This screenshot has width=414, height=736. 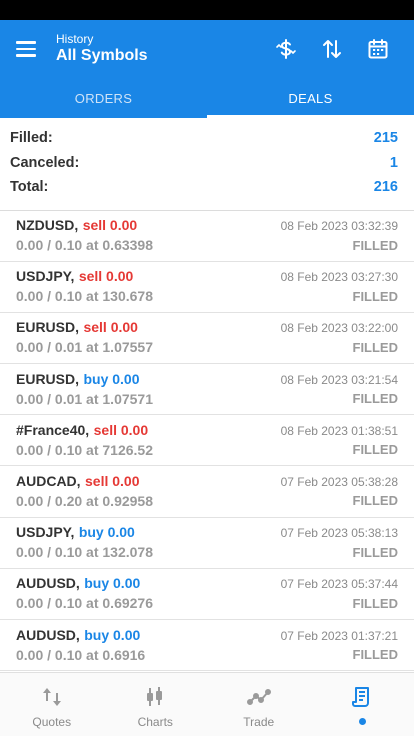 What do you see at coordinates (339, 481) in the screenshot?
I see `deal-time: 07 Feb 2023 05:38:28` at bounding box center [339, 481].